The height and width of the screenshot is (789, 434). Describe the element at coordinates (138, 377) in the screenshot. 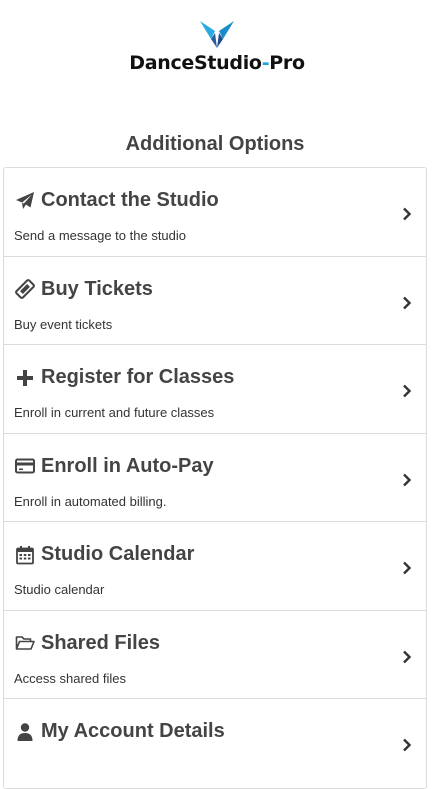

I see `menu-item-title: Register for Classes` at that location.